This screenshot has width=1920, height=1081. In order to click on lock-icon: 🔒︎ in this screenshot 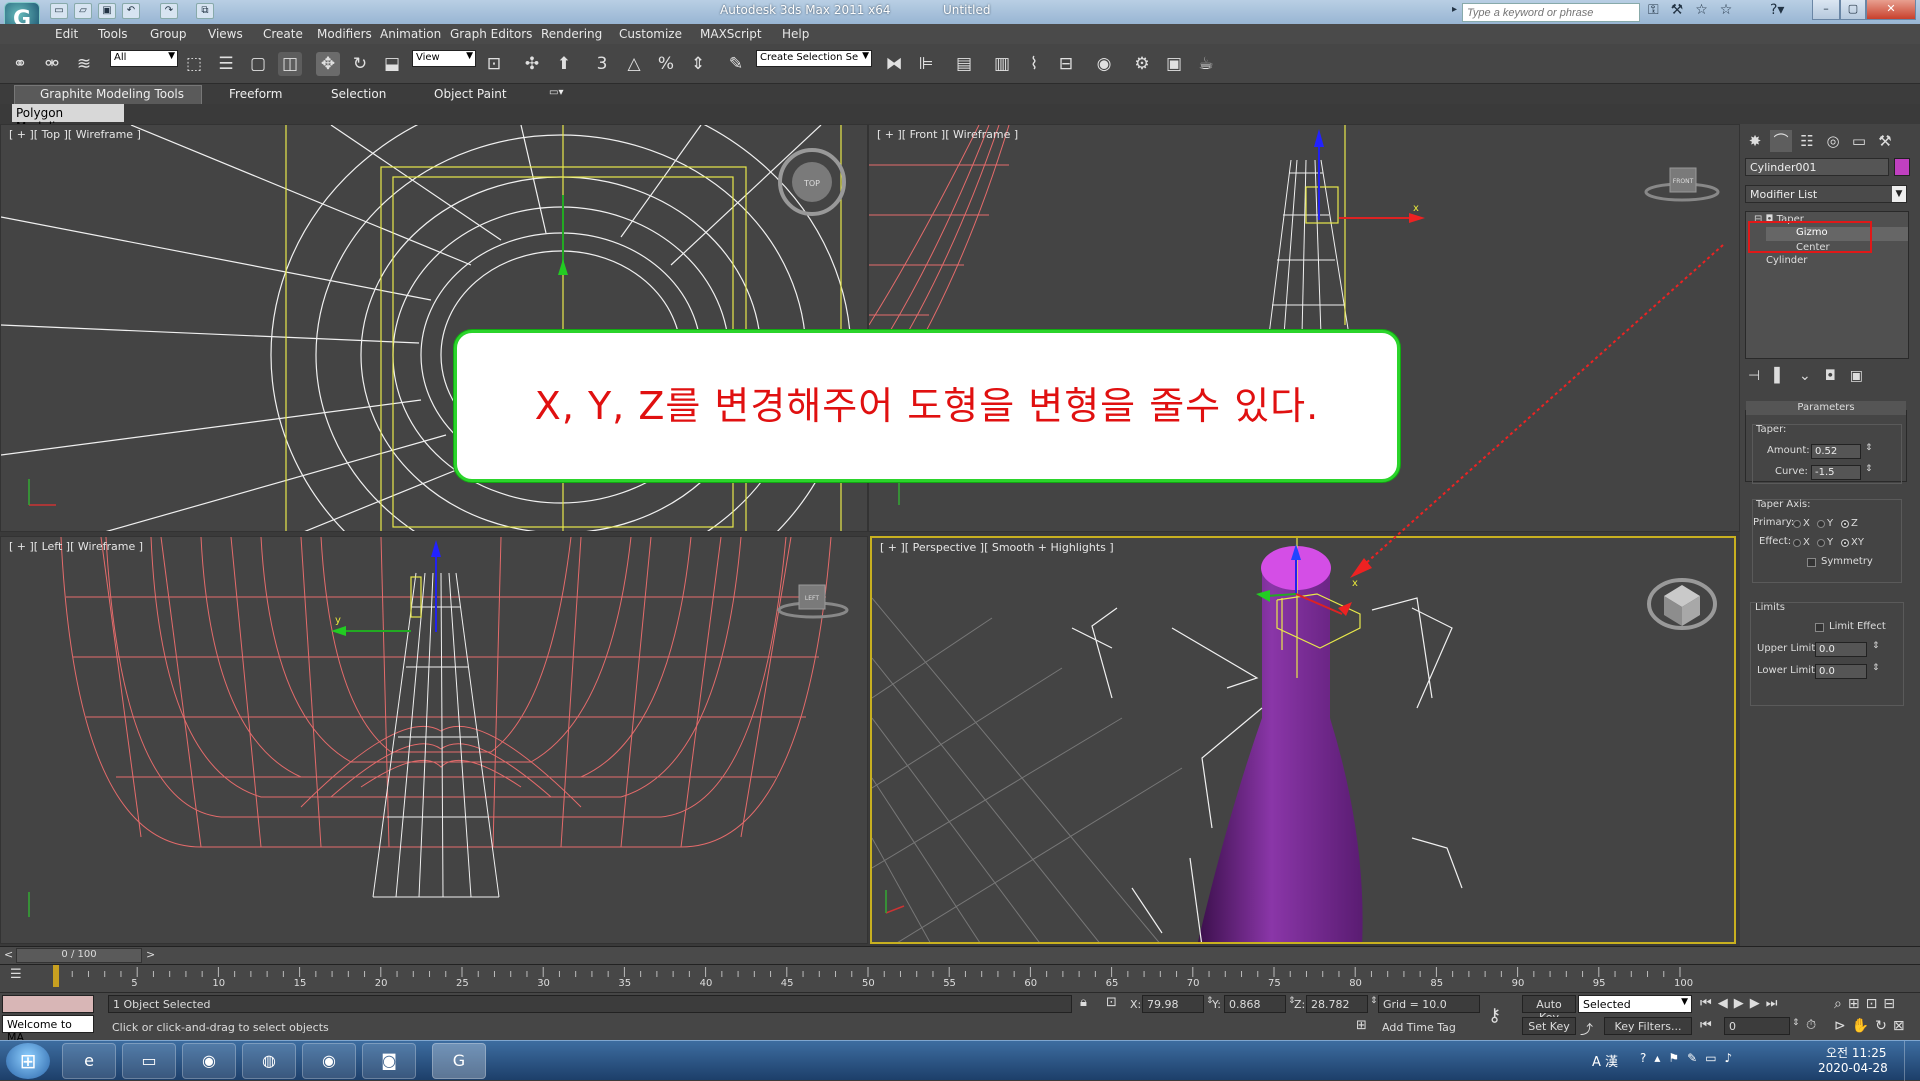, I will do `click(1083, 1002)`.